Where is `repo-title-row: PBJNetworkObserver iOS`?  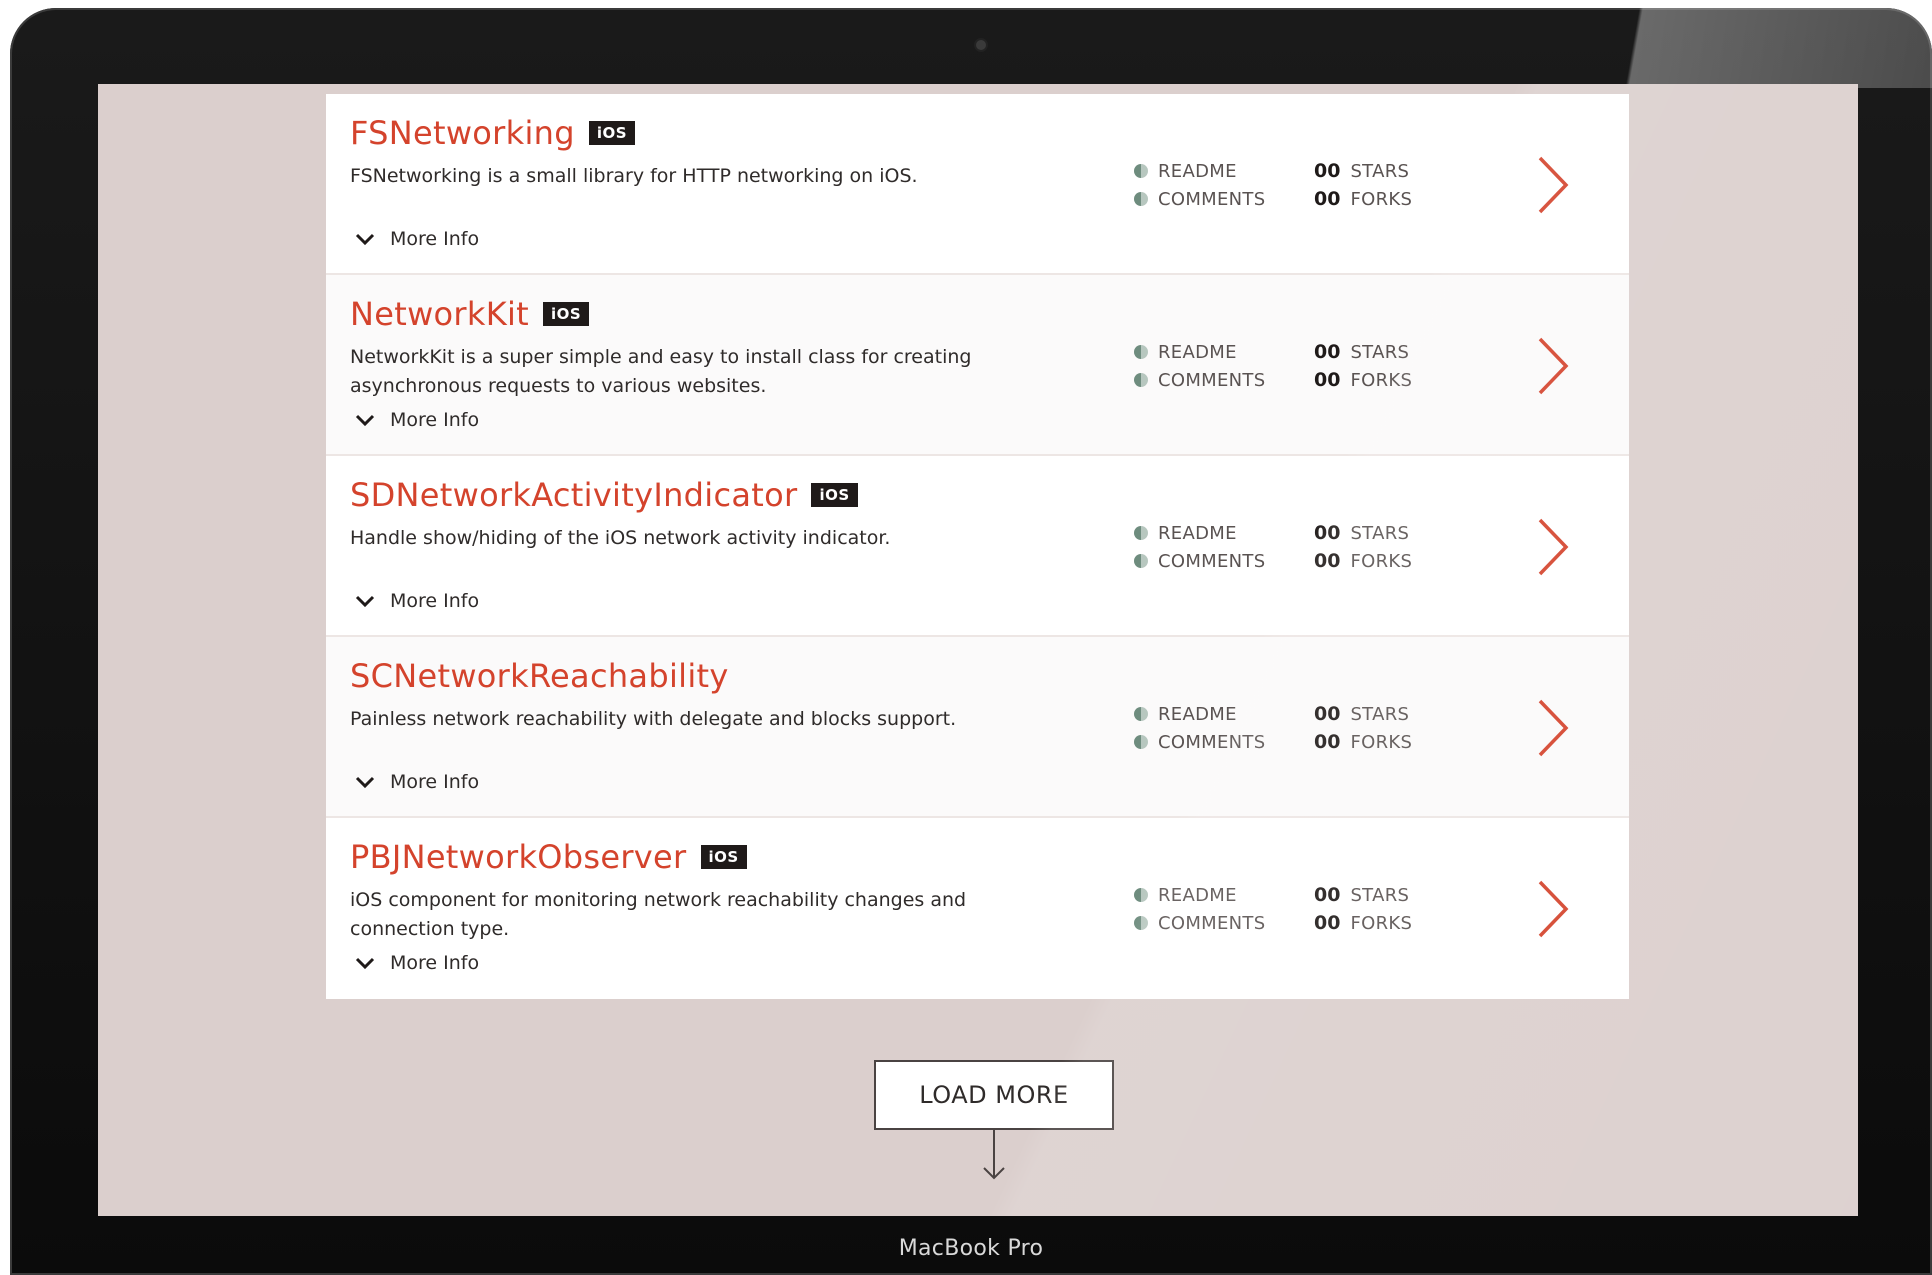 repo-title-row: PBJNetworkObserver iOS is located at coordinates (548, 857).